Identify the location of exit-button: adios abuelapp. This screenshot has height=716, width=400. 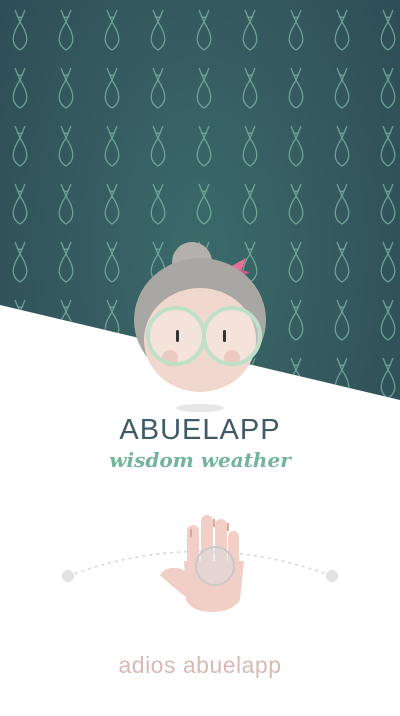
(200, 665).